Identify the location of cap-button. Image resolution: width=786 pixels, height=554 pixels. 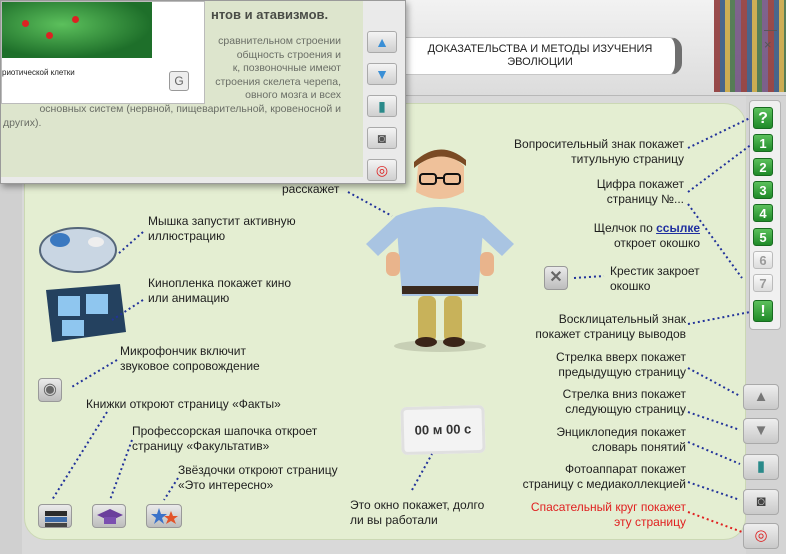
(109, 516).